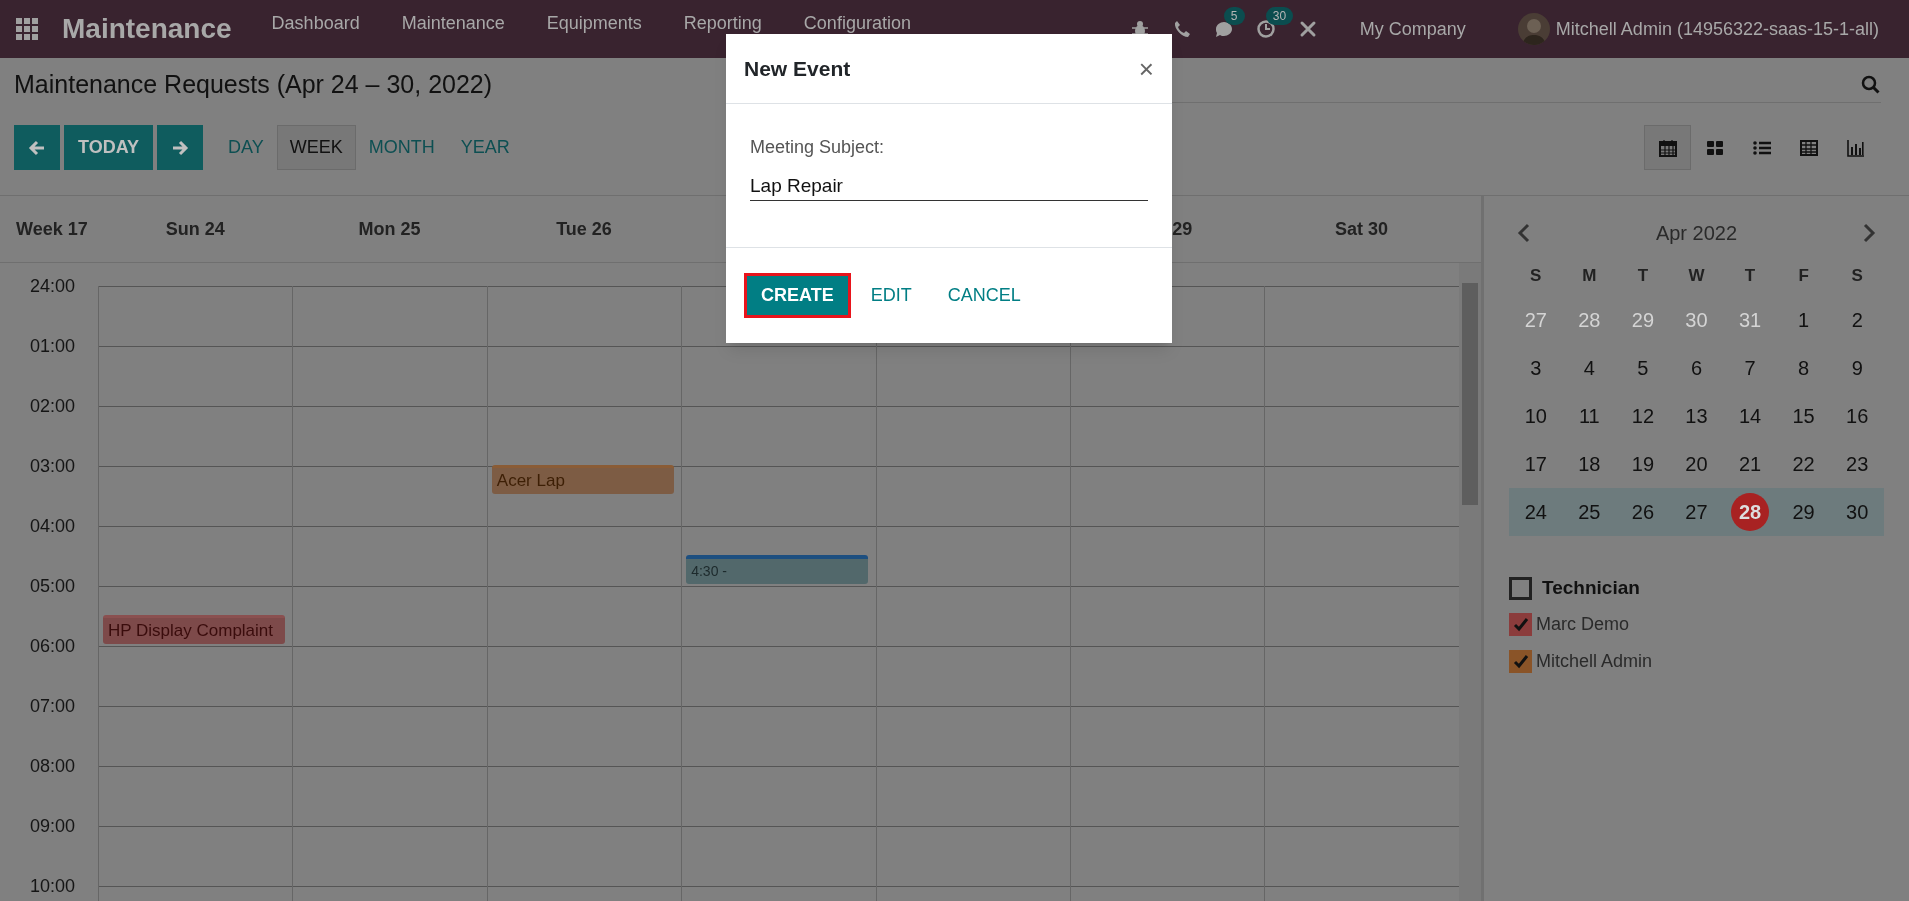 The height and width of the screenshot is (901, 1909). What do you see at coordinates (1536, 368) in the screenshot?
I see `calendar-day: 3` at bounding box center [1536, 368].